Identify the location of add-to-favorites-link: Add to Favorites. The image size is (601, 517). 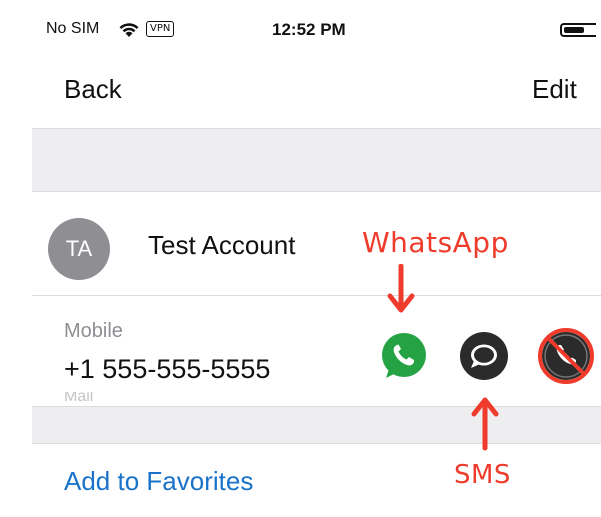
(158, 481).